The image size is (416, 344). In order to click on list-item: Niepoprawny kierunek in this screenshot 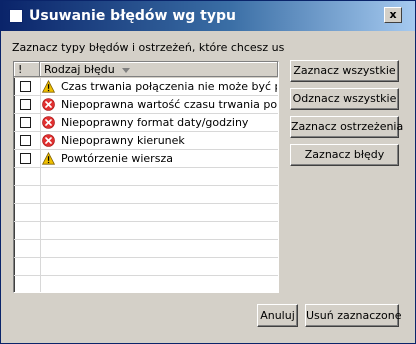, I will do `click(146, 141)`.